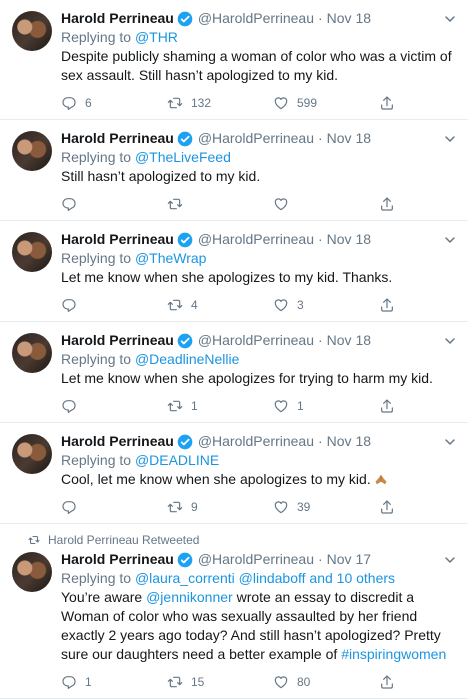 The image size is (468, 699). I want to click on reply-button: 6, so click(114, 103).